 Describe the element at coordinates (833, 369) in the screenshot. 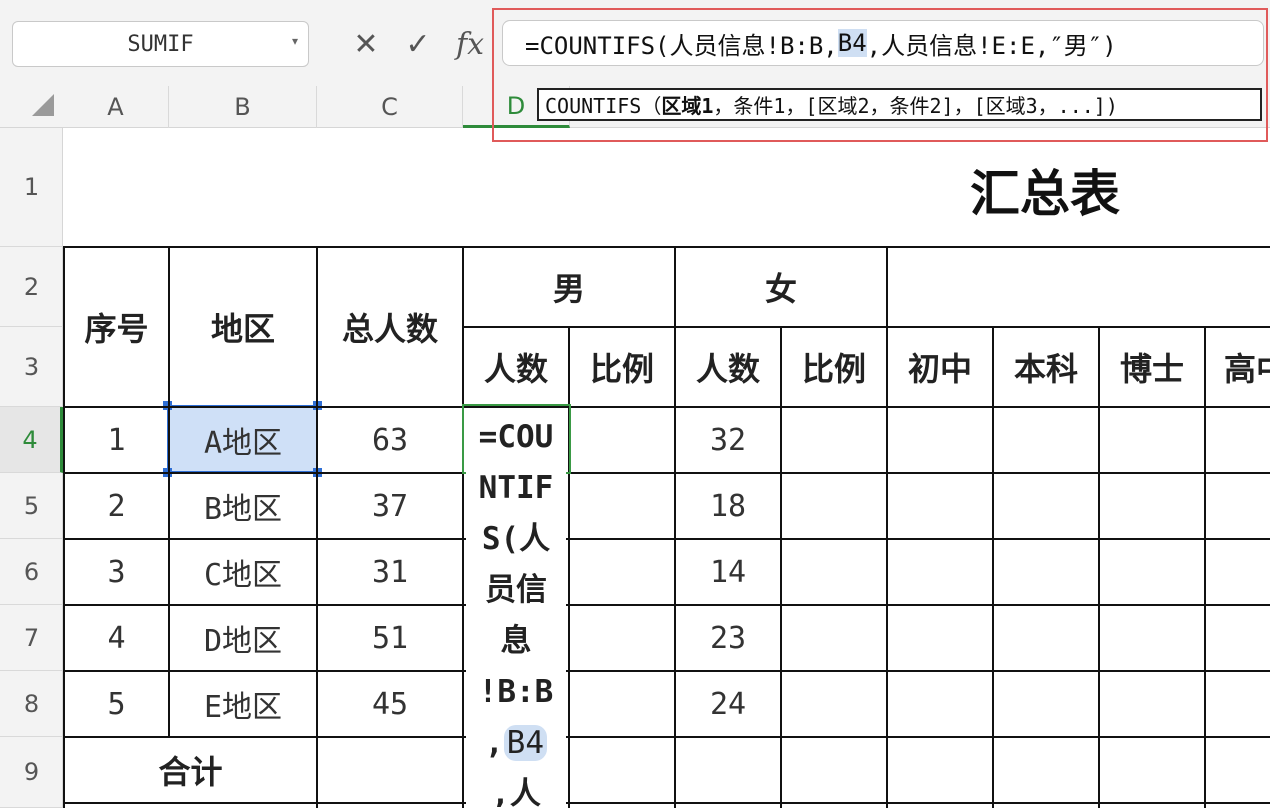

I see `header-female-ratio: 比例` at that location.